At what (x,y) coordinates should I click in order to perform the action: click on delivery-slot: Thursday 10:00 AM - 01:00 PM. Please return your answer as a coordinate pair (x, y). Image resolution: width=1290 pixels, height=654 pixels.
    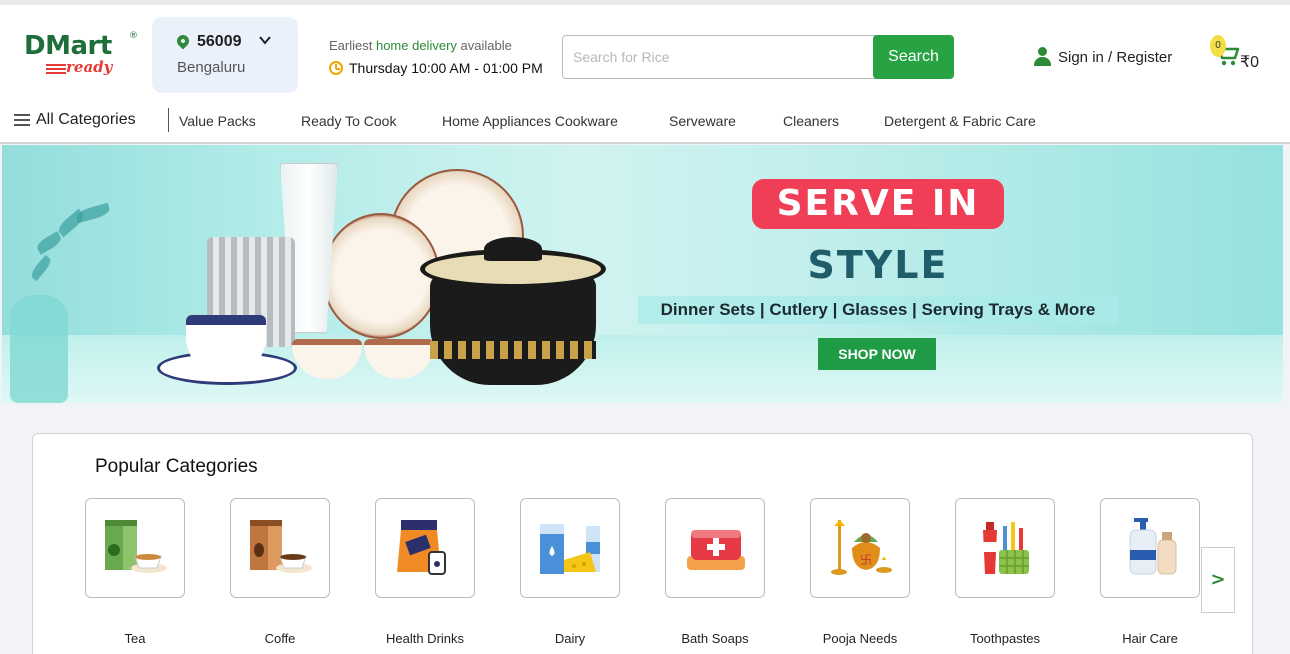
    Looking at the image, I should click on (436, 68).